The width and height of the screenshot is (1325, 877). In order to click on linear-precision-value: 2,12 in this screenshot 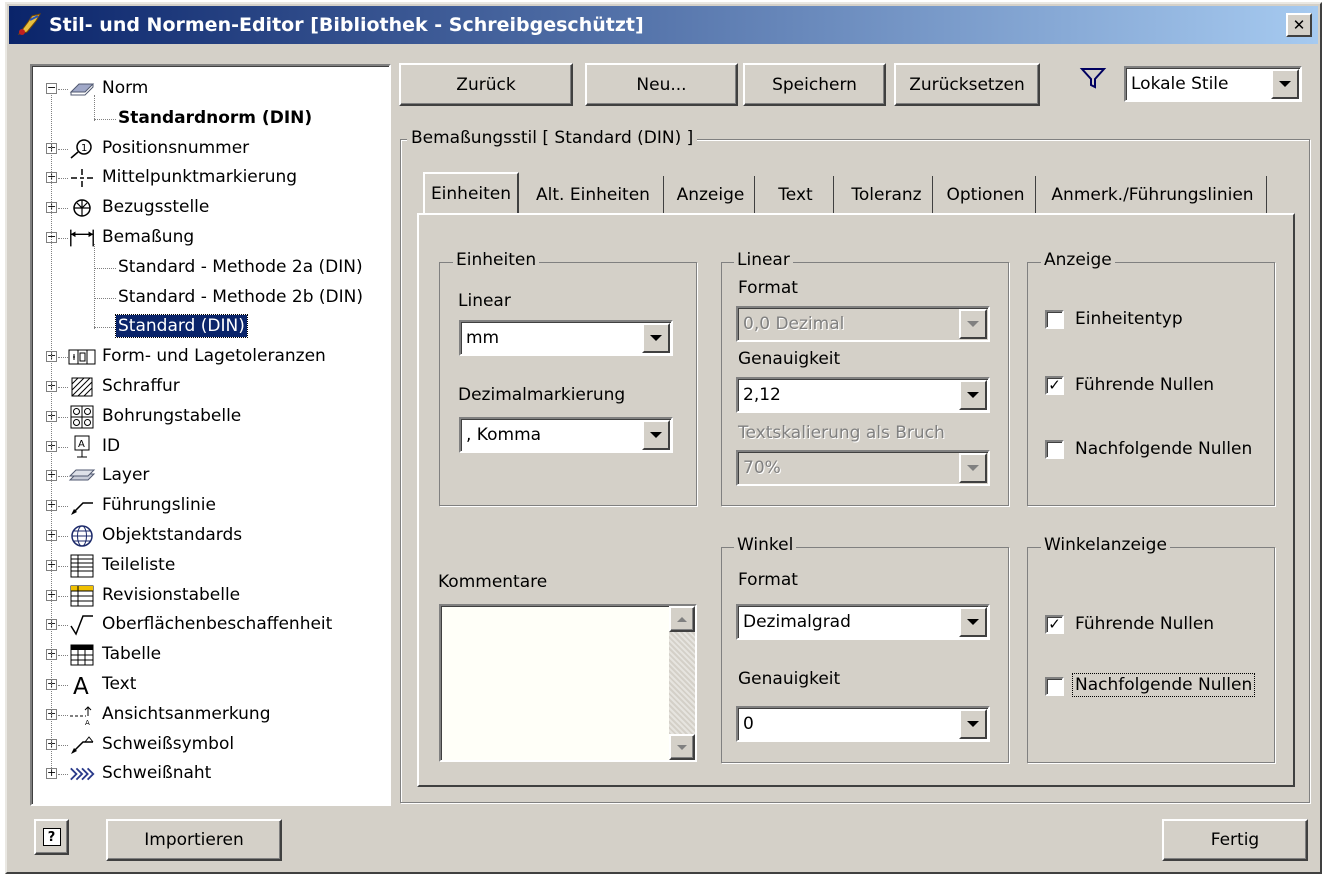, I will do `click(762, 395)`.